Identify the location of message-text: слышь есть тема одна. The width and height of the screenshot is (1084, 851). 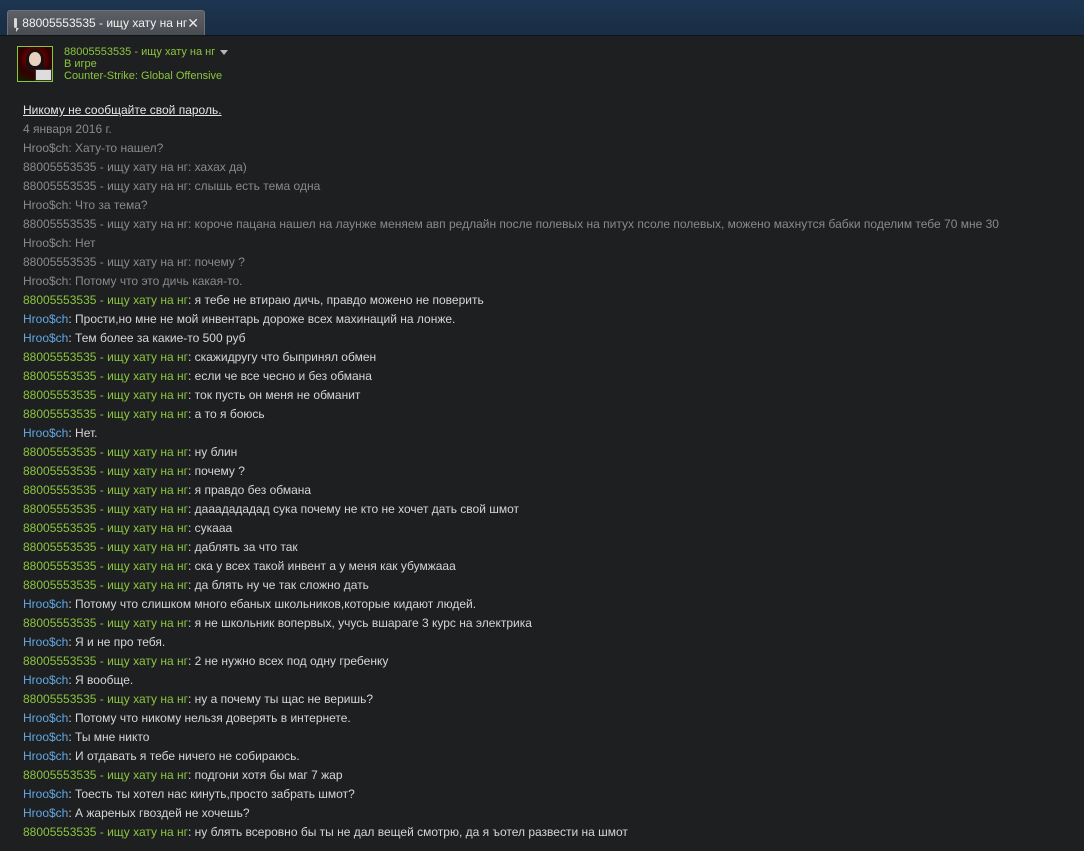
(257, 186).